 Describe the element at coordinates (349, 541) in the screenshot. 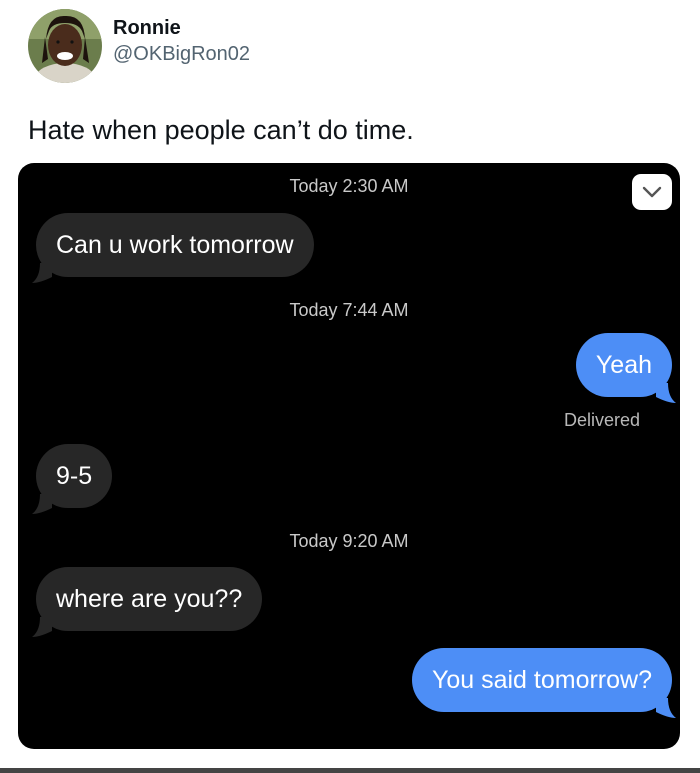

I see `timestamp: Today 9:20 AM` at that location.